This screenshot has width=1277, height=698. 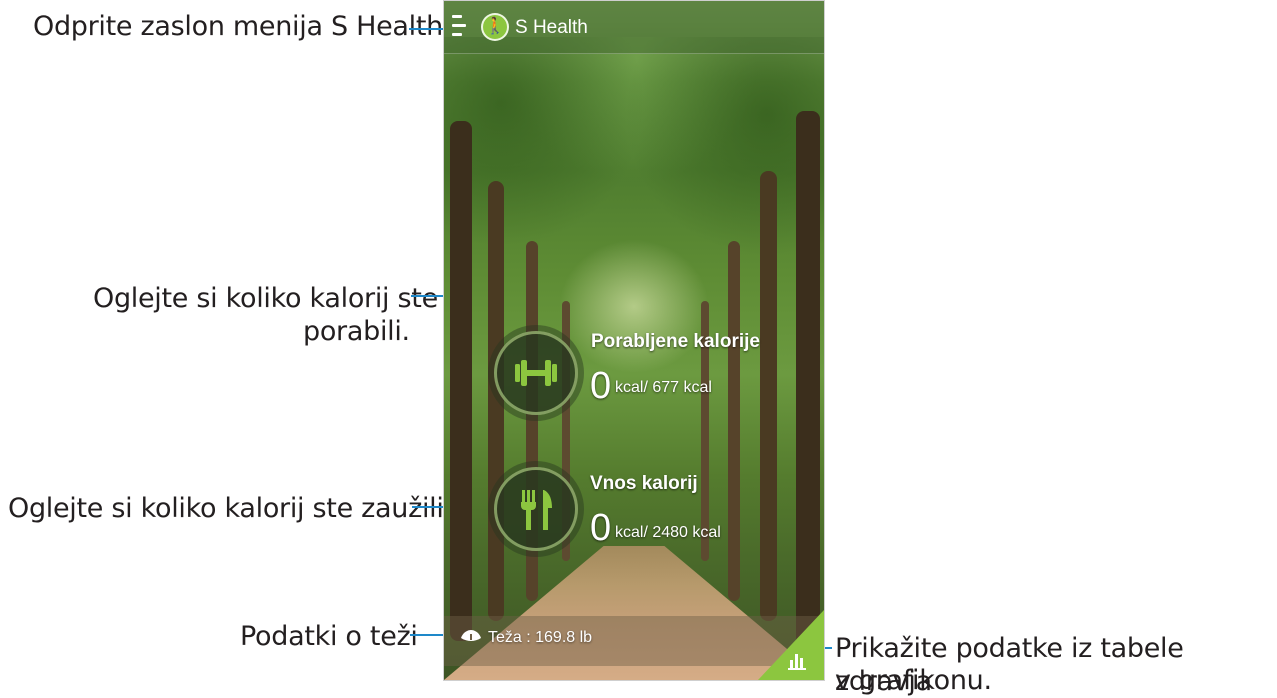 I want to click on app-title: S Health, so click(x=551, y=27).